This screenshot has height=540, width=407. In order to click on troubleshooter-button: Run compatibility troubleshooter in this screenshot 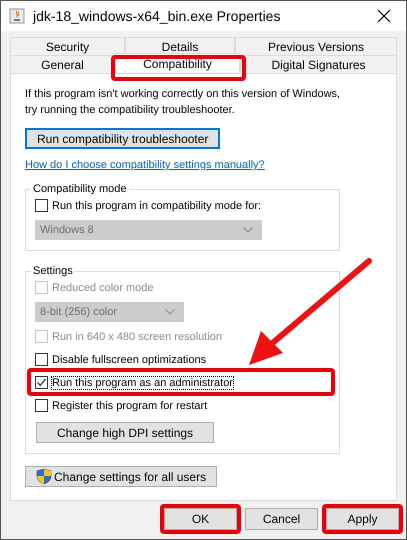, I will do `click(122, 138)`.